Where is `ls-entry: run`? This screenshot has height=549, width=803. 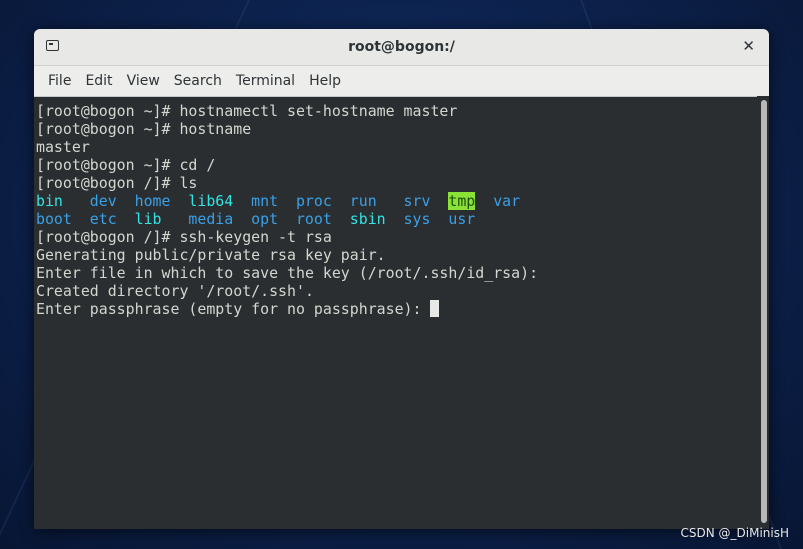
ls-entry: run is located at coordinates (363, 201).